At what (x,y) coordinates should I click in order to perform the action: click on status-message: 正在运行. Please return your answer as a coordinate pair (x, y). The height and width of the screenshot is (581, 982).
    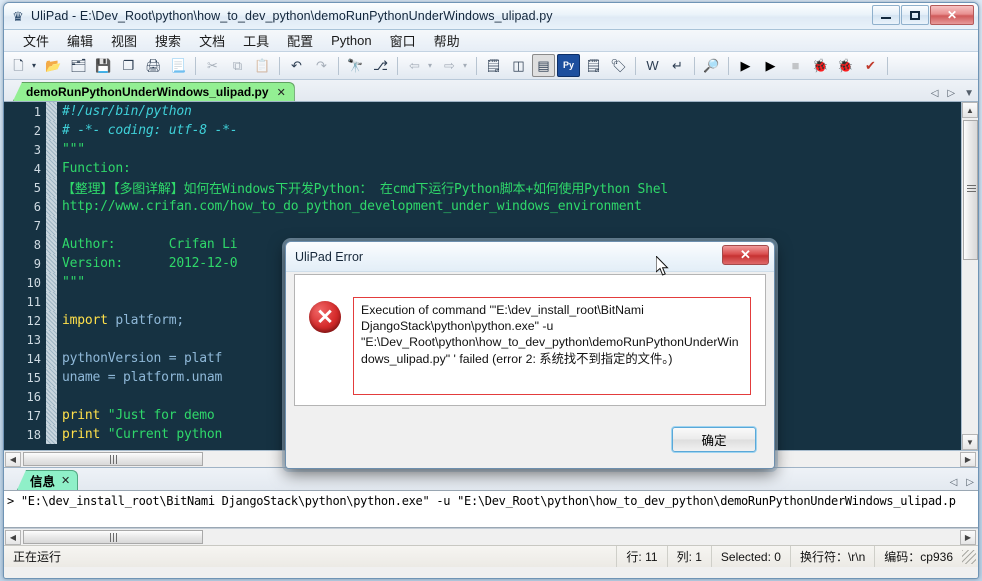
    Looking at the image, I should click on (37, 557).